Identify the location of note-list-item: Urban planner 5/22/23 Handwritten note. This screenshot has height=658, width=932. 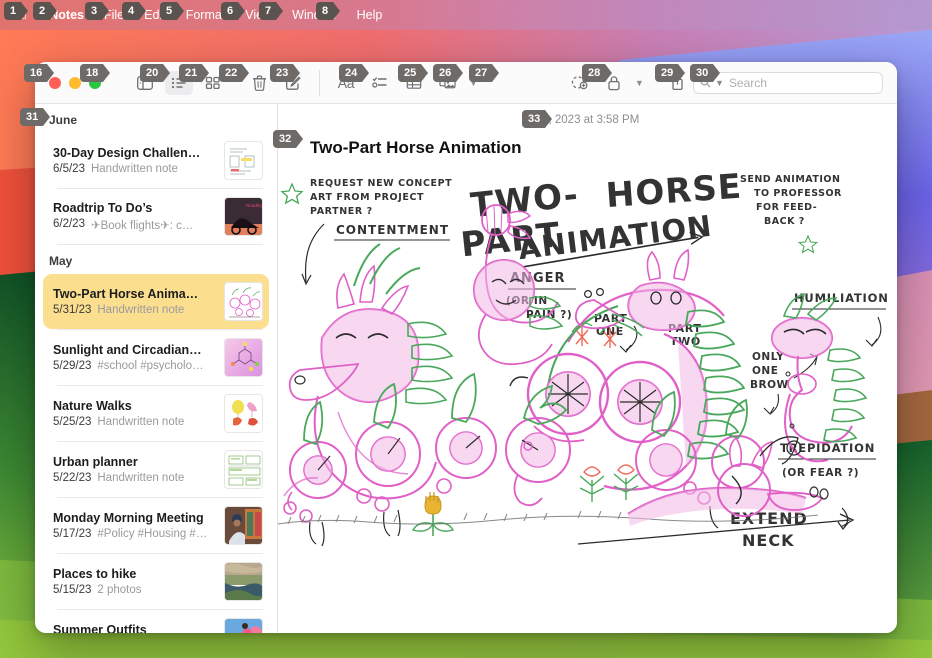
(156, 469).